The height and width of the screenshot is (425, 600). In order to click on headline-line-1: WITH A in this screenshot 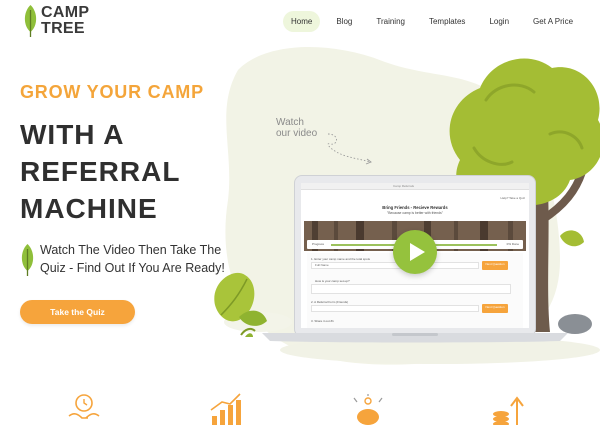, I will do `click(72, 134)`.